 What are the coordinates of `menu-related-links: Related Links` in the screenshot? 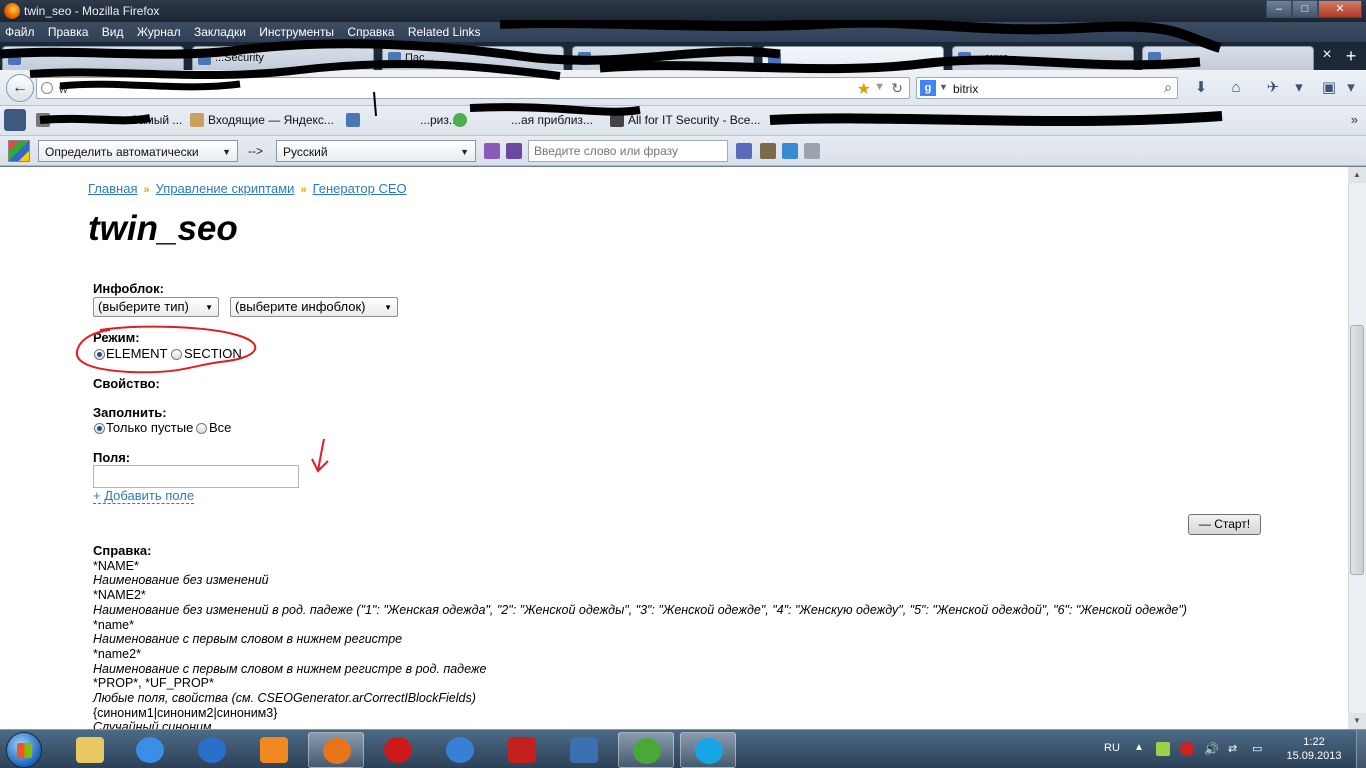 It's located at (444, 32).